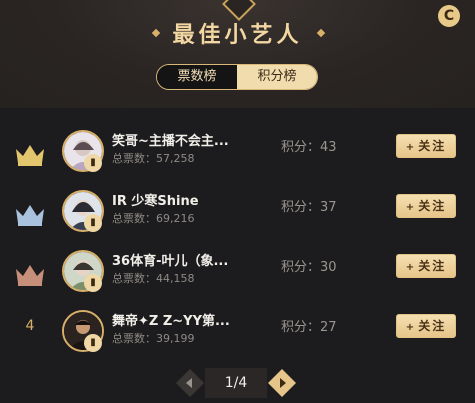 This screenshot has width=475, height=403. I want to click on points: 积分：30, so click(309, 267).